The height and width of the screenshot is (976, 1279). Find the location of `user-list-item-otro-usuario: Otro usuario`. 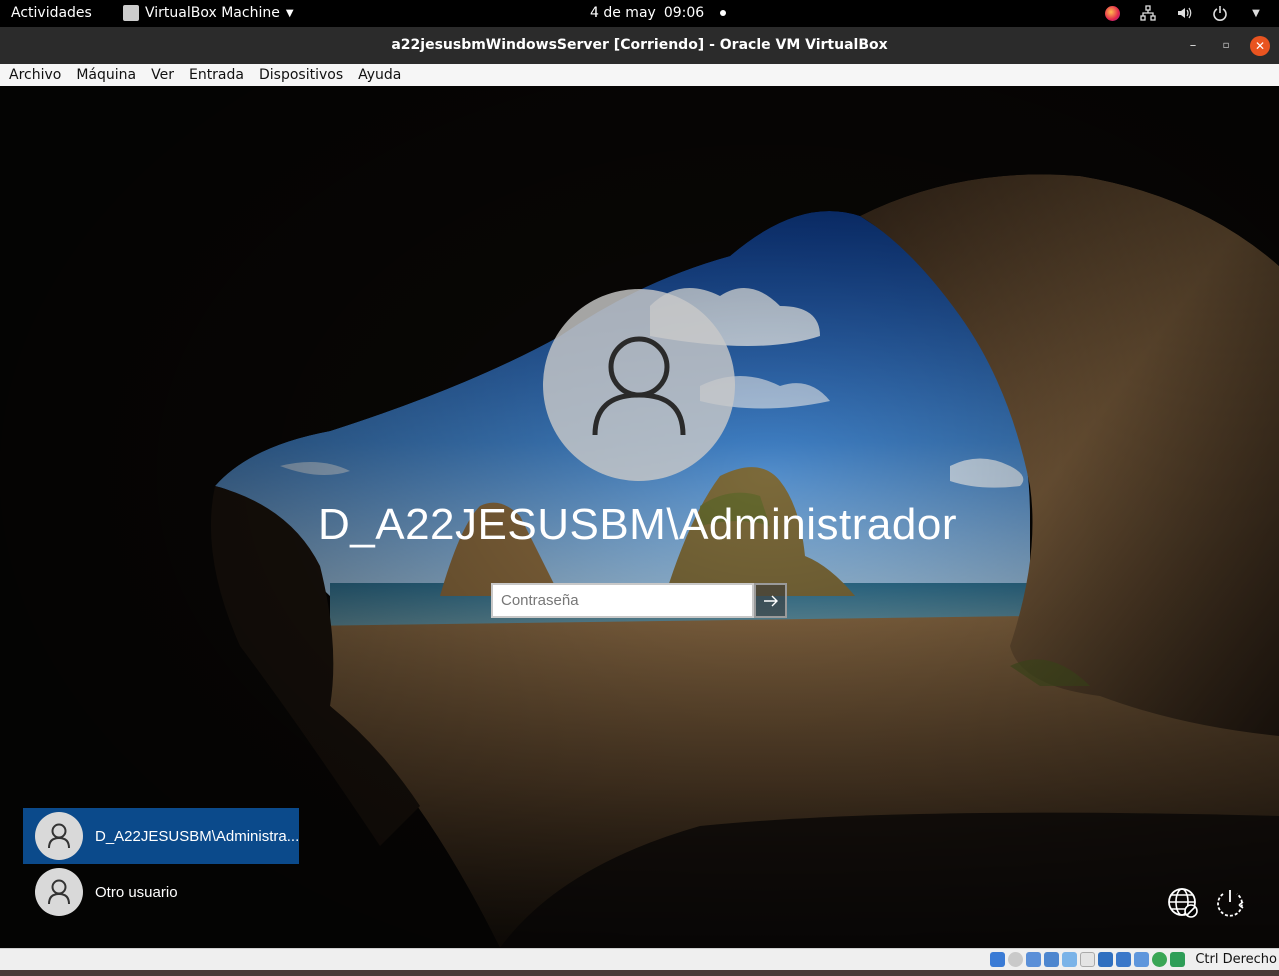

user-list-item-otro-usuario: Otro usuario is located at coordinates (161, 892).